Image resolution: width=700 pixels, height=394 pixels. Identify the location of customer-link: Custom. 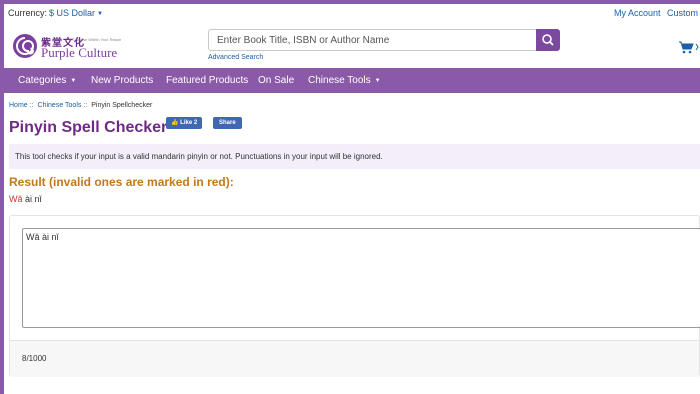
(682, 13).